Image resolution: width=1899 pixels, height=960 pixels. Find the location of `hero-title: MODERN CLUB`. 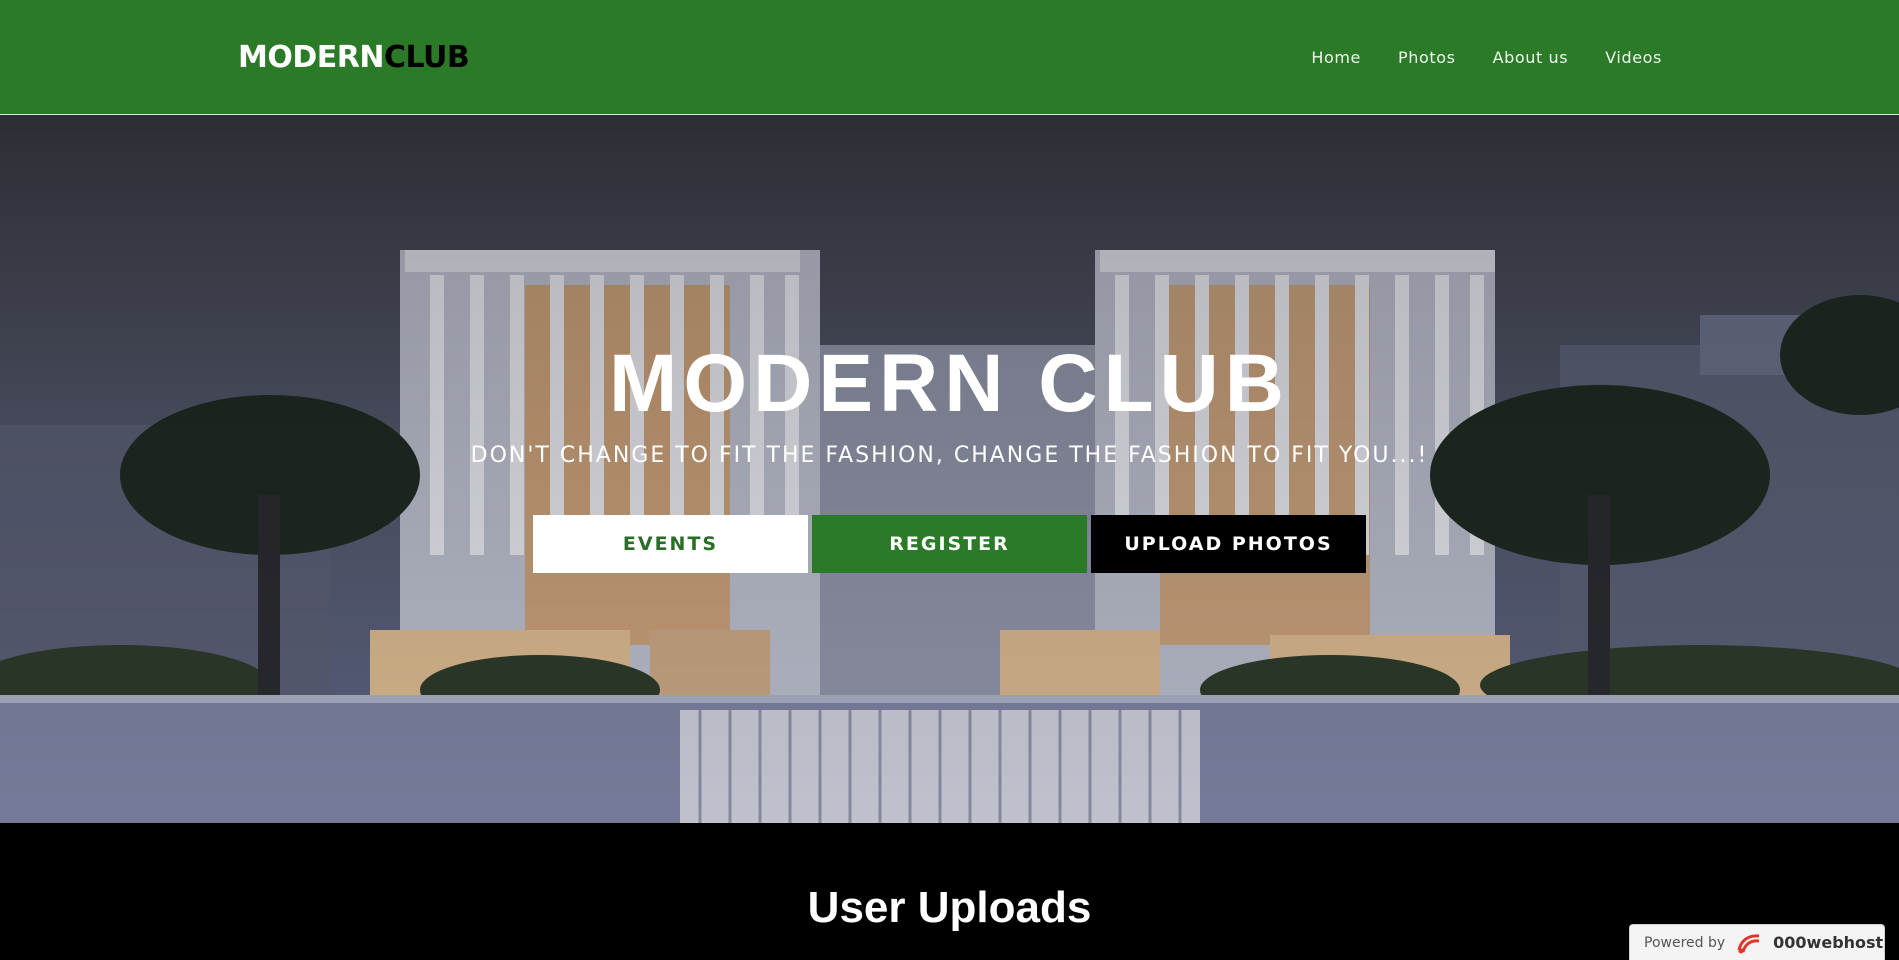

hero-title: MODERN CLUB is located at coordinates (949, 383).